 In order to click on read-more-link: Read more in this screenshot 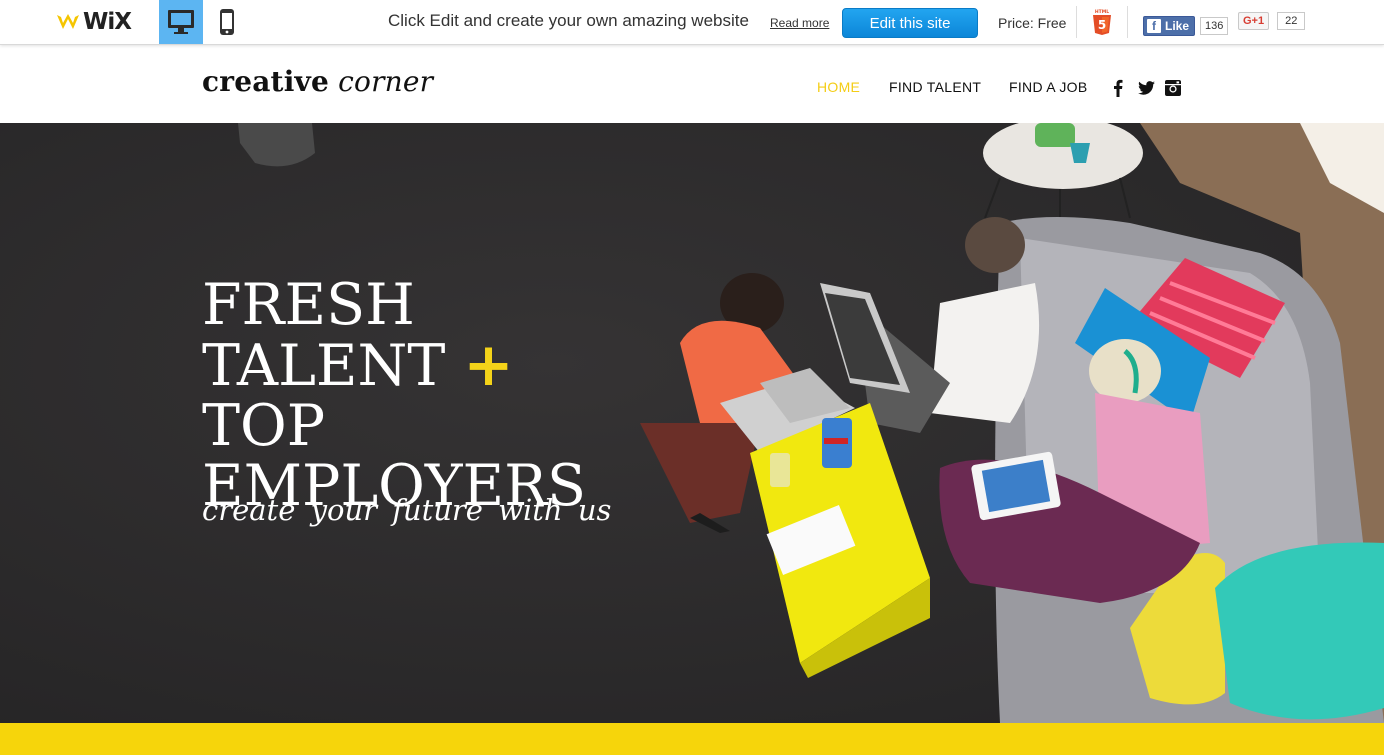, I will do `click(799, 23)`.